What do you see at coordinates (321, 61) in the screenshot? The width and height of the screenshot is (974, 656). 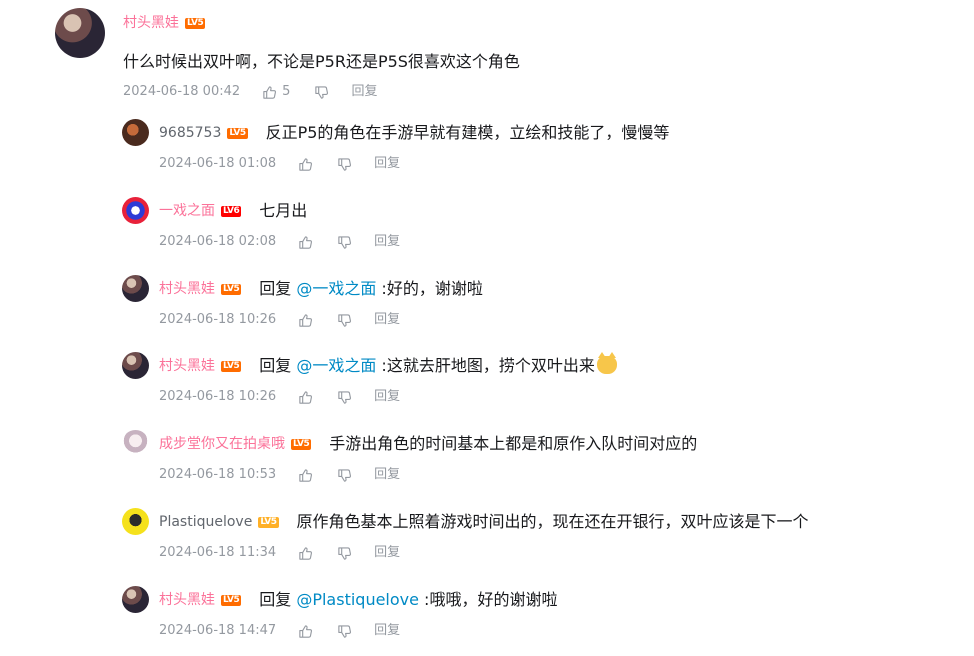 I see `comment-text: 什么时候出双叶啊，不论是P5R还是P5S很喜欢这个角色` at bounding box center [321, 61].